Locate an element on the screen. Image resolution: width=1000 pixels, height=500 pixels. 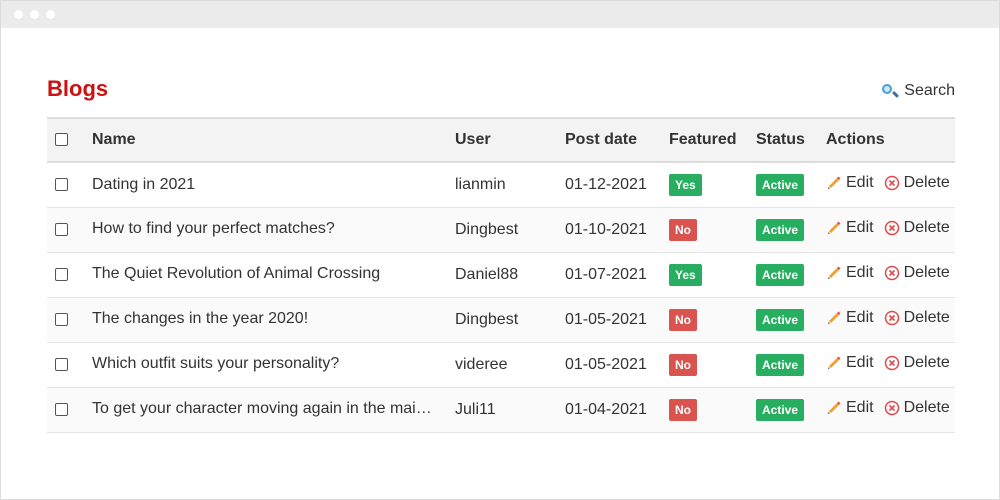
search-button: Search is located at coordinates (918, 91).